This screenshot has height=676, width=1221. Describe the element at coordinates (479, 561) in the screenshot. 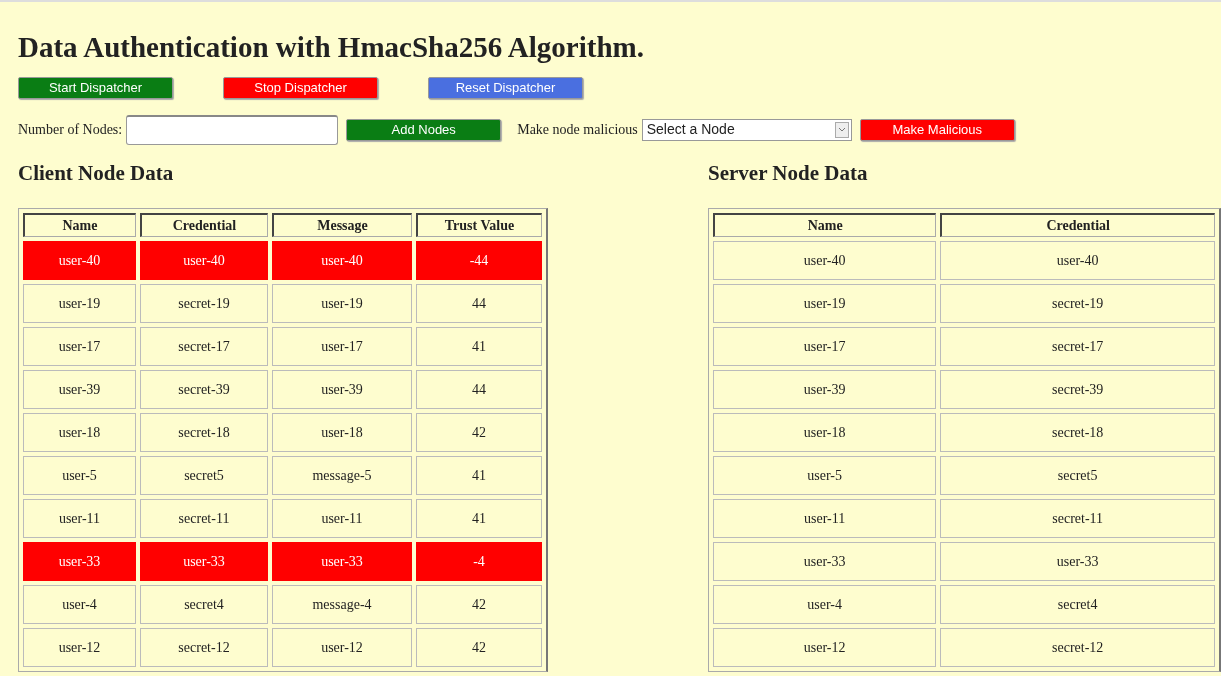

I see `table-cell: -4` at that location.